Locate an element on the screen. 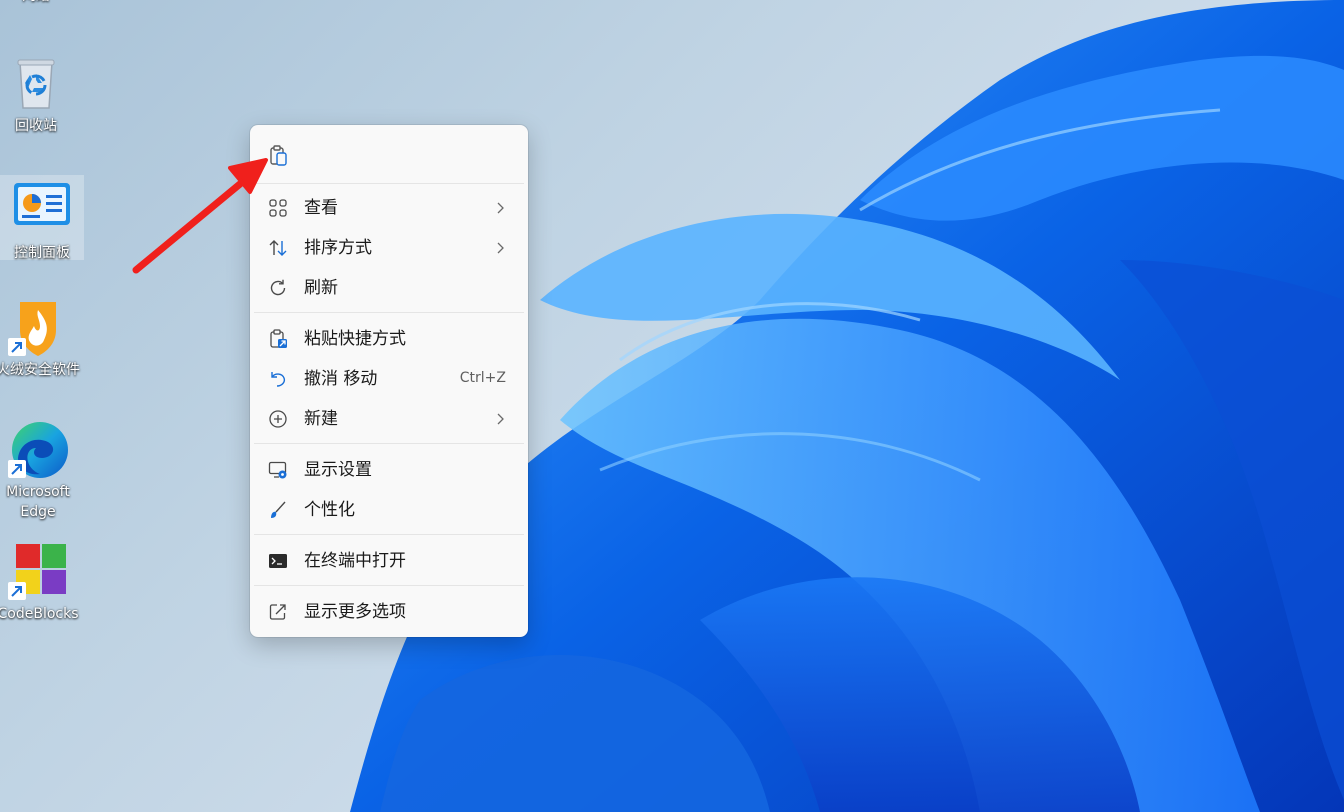  desktop-icon-huorong: 火绒安全软件 is located at coordinates (40, 338).